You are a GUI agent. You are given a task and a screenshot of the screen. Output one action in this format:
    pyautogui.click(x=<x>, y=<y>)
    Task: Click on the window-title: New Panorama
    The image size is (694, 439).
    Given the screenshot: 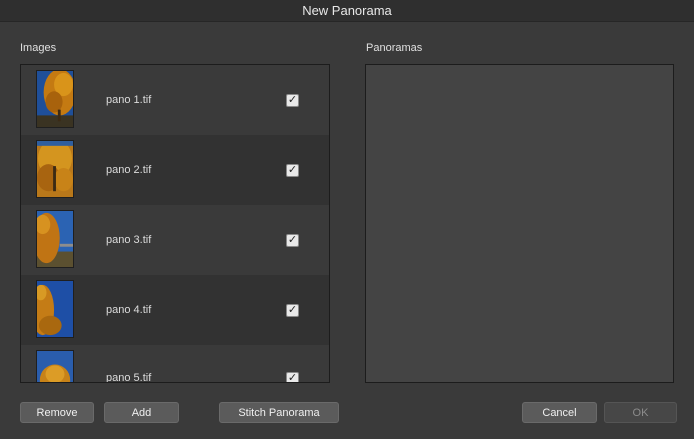 What is the action you would take?
    pyautogui.click(x=347, y=10)
    